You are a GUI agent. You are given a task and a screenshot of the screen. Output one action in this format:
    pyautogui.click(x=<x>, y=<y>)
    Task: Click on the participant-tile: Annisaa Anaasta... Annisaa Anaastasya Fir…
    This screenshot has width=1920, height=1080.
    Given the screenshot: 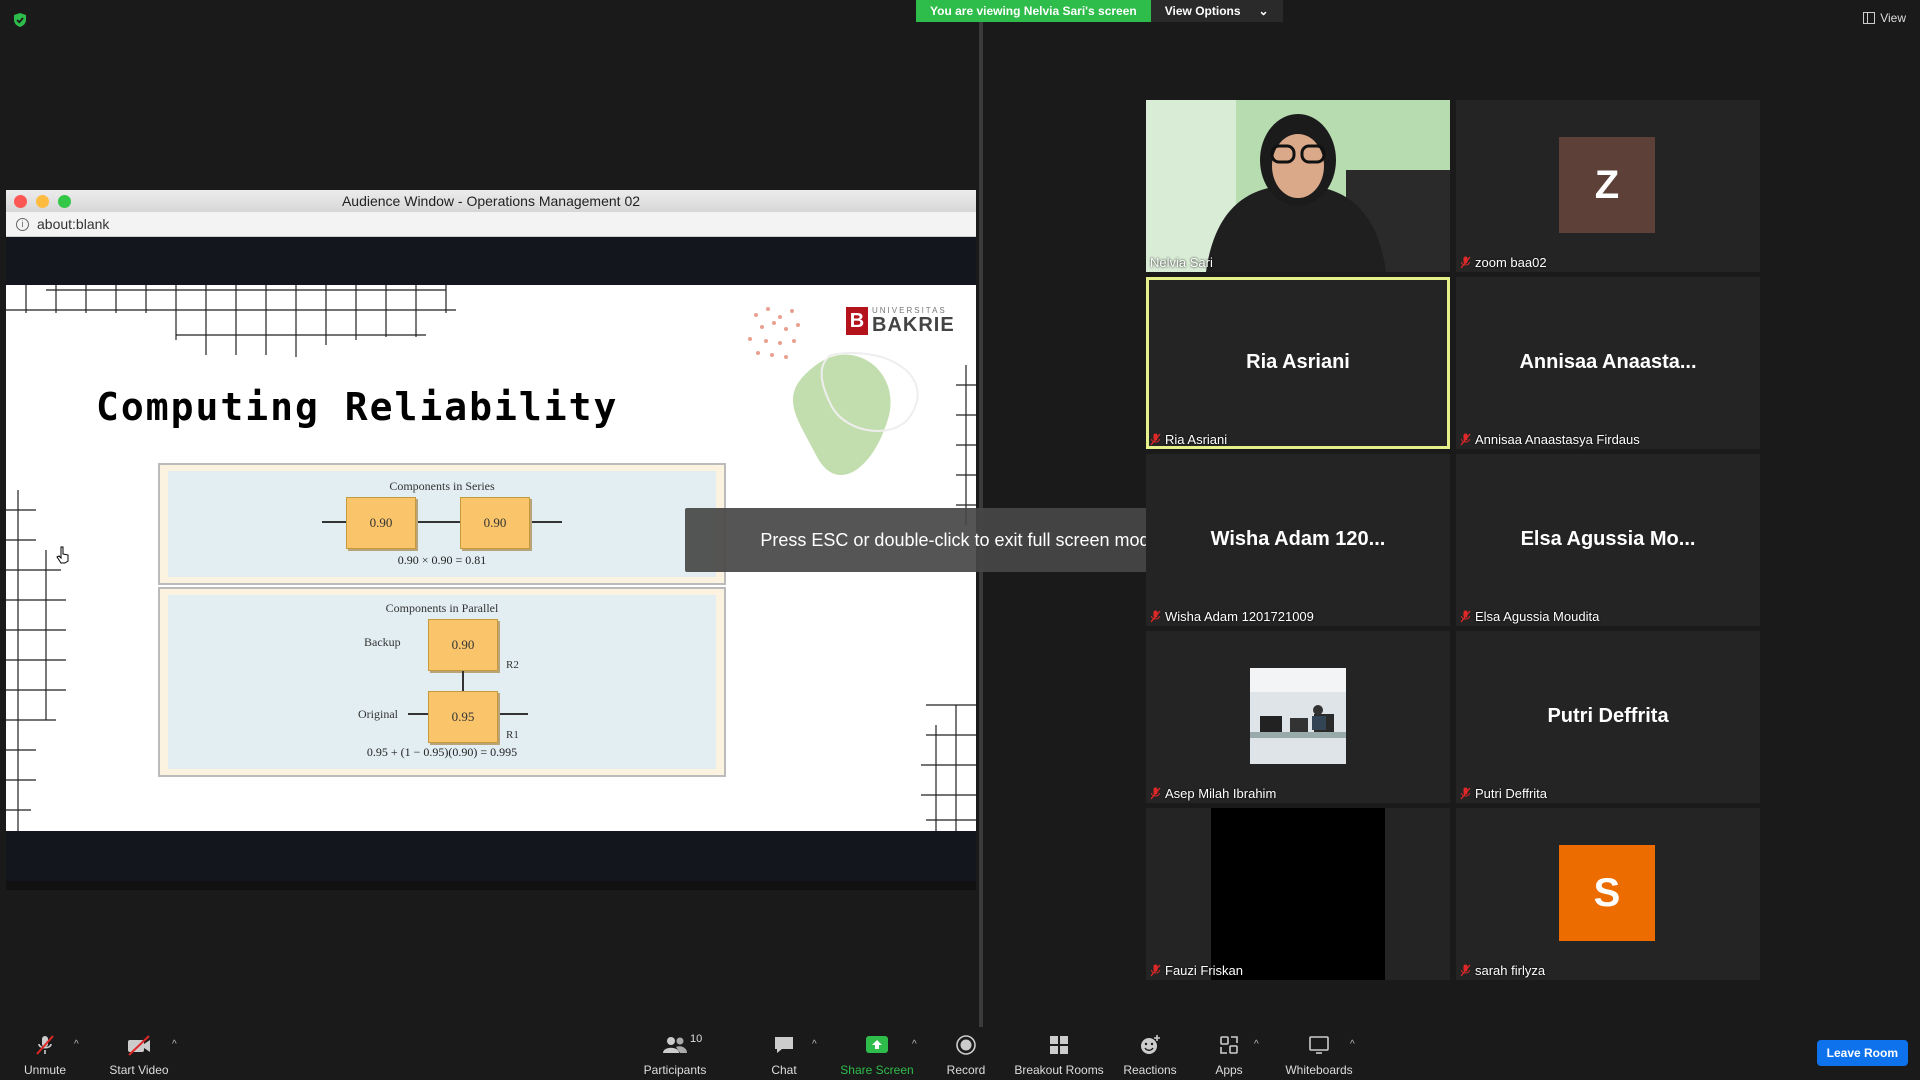 What is the action you would take?
    pyautogui.click(x=1608, y=363)
    